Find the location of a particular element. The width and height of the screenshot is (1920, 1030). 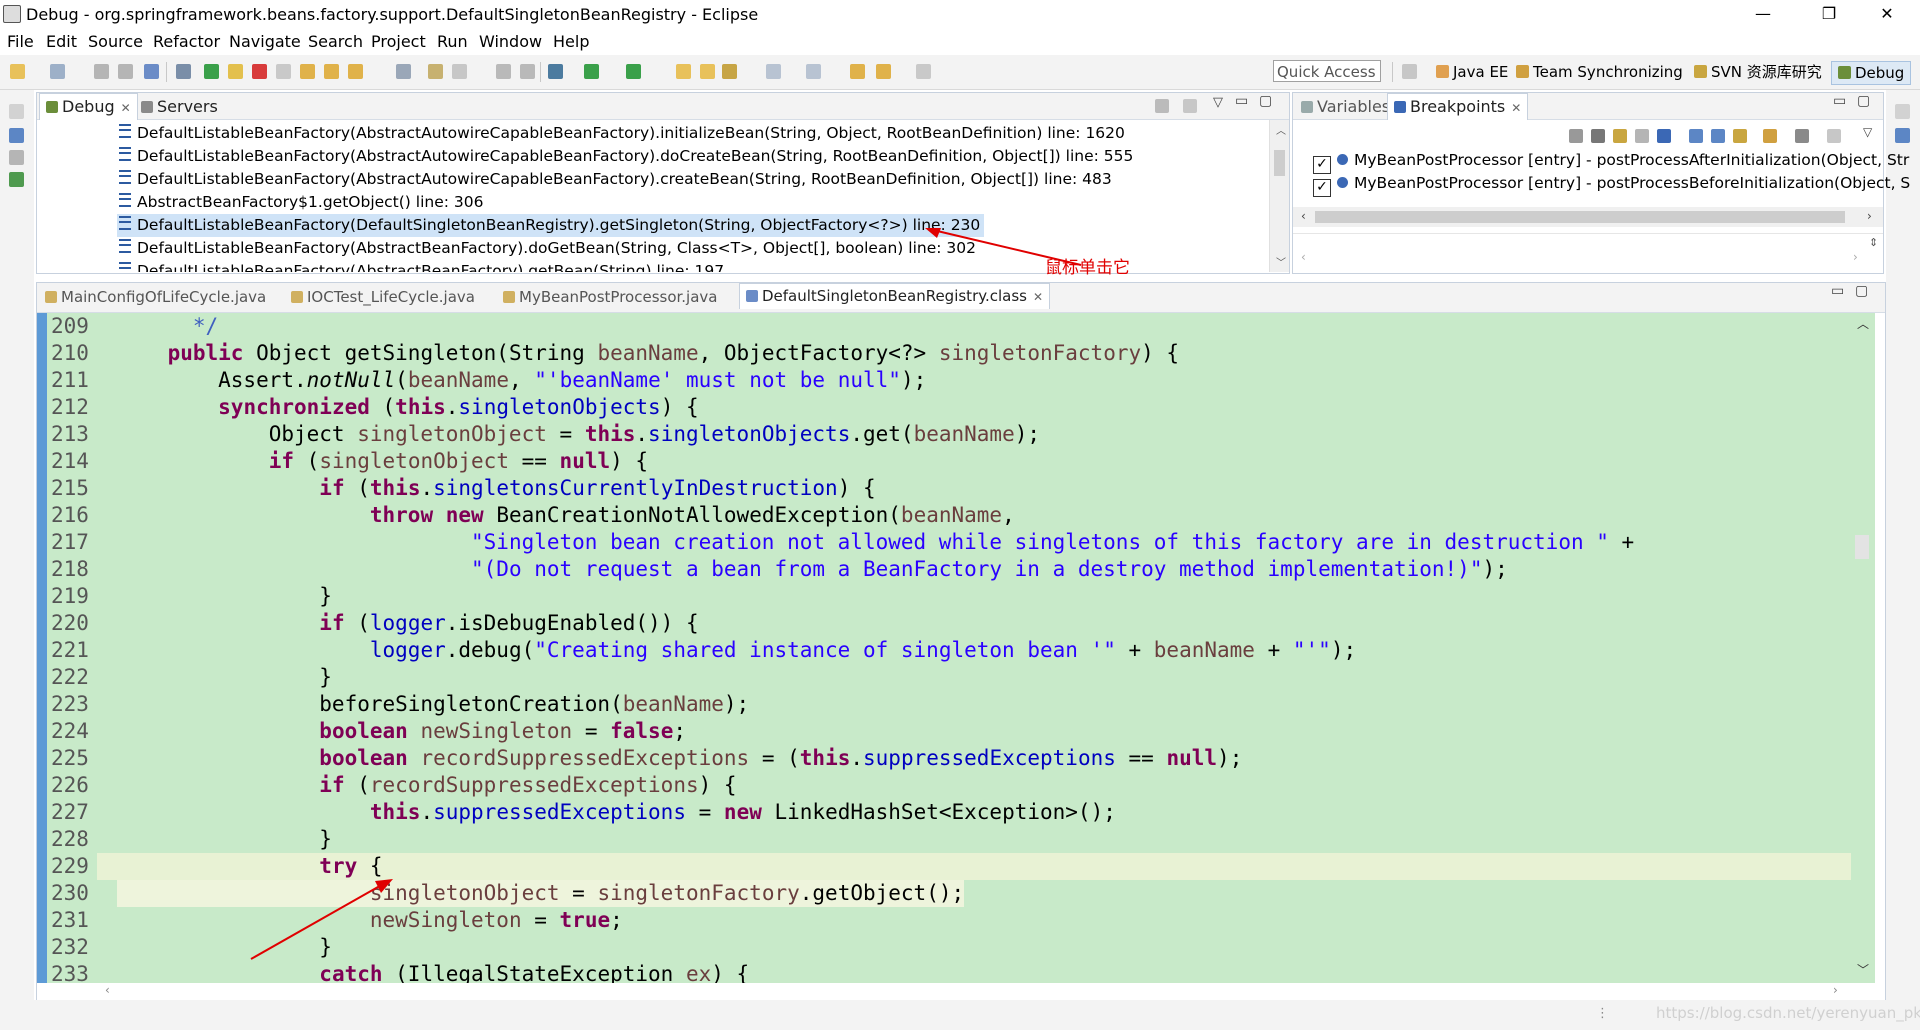

tab-breakpoints: Breakpoints ✕ is located at coordinates (1458, 106).